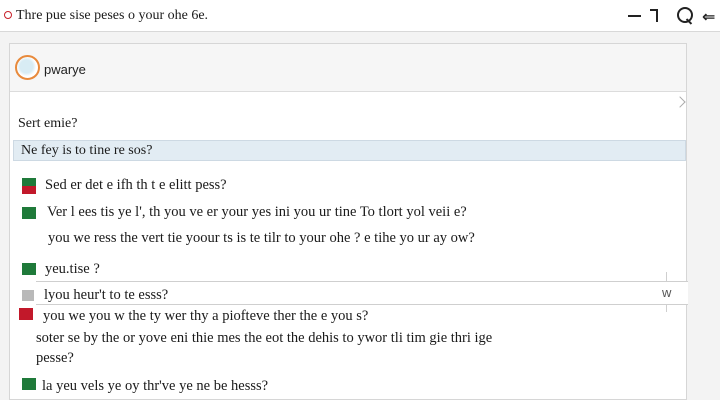 This screenshot has height=400, width=720. Describe the element at coordinates (708, 17) in the screenshot. I see `back-icon: ⇐` at that location.